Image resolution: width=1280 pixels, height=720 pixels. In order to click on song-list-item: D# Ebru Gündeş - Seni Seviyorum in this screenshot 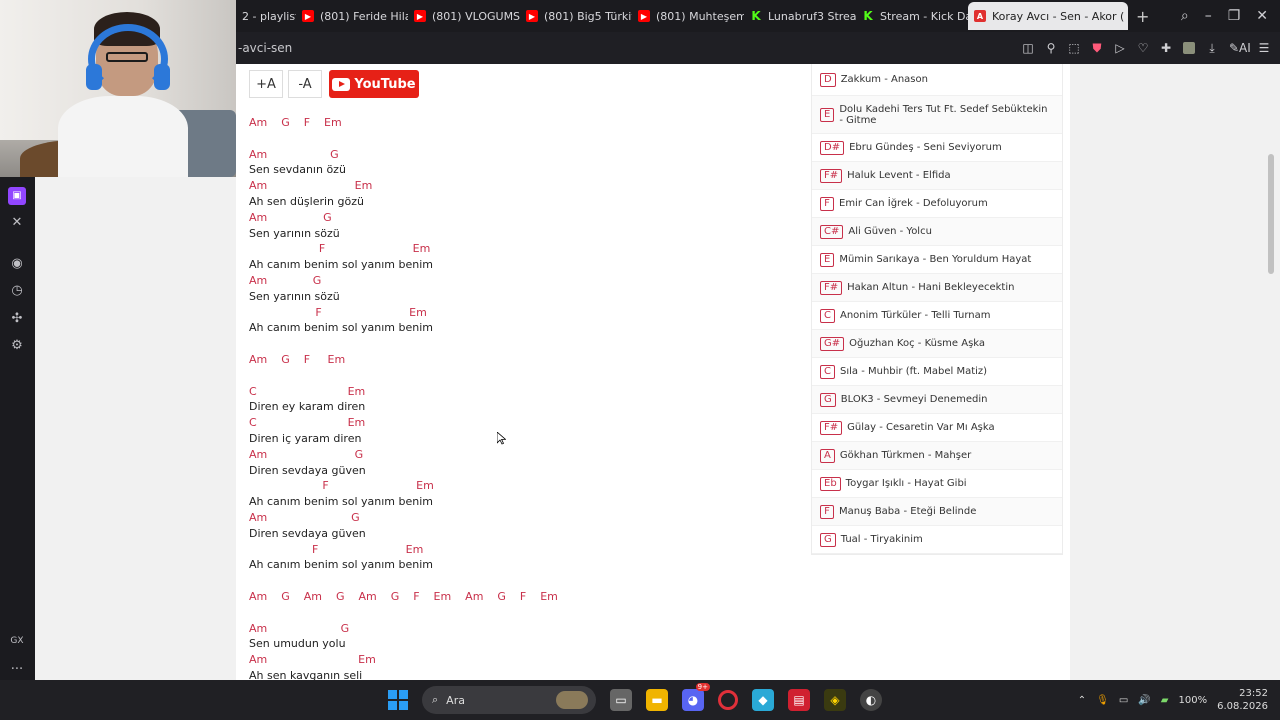, I will do `click(937, 148)`.